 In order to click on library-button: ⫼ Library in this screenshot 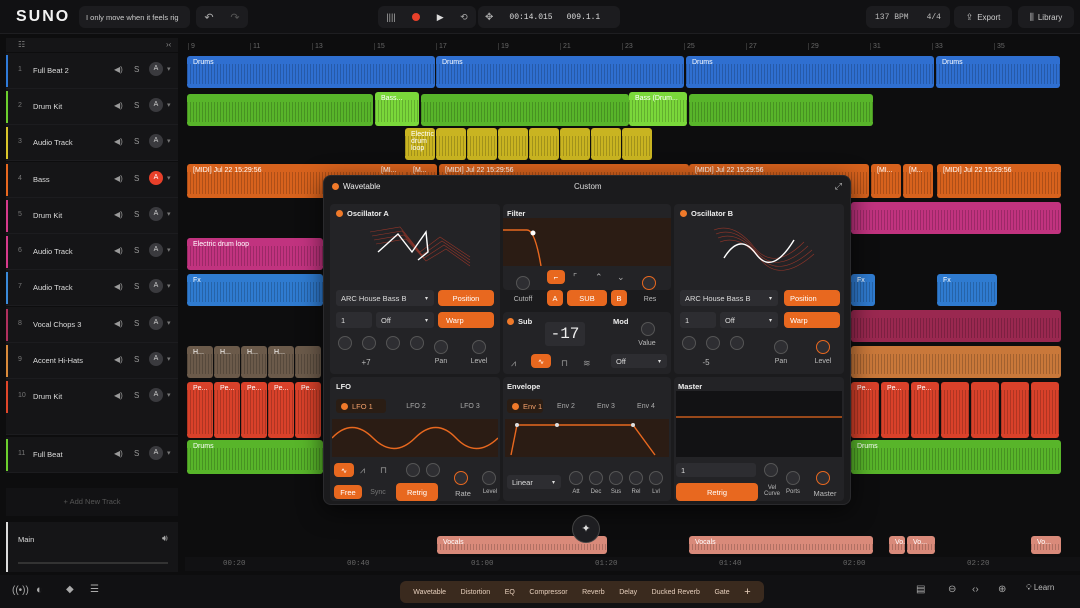, I will do `click(1046, 17)`.